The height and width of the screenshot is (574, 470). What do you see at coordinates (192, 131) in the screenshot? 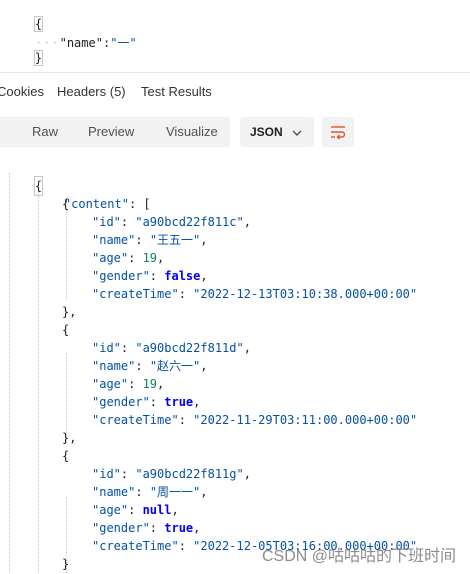
I see `visualize-button: Visualize` at bounding box center [192, 131].